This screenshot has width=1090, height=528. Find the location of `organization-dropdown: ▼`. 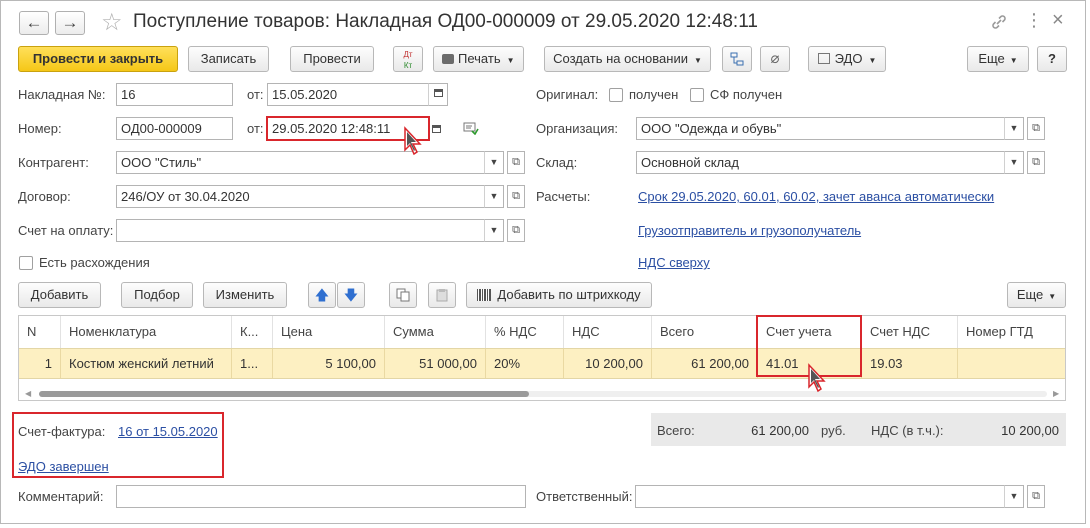

organization-dropdown: ▼ is located at coordinates (1014, 128).